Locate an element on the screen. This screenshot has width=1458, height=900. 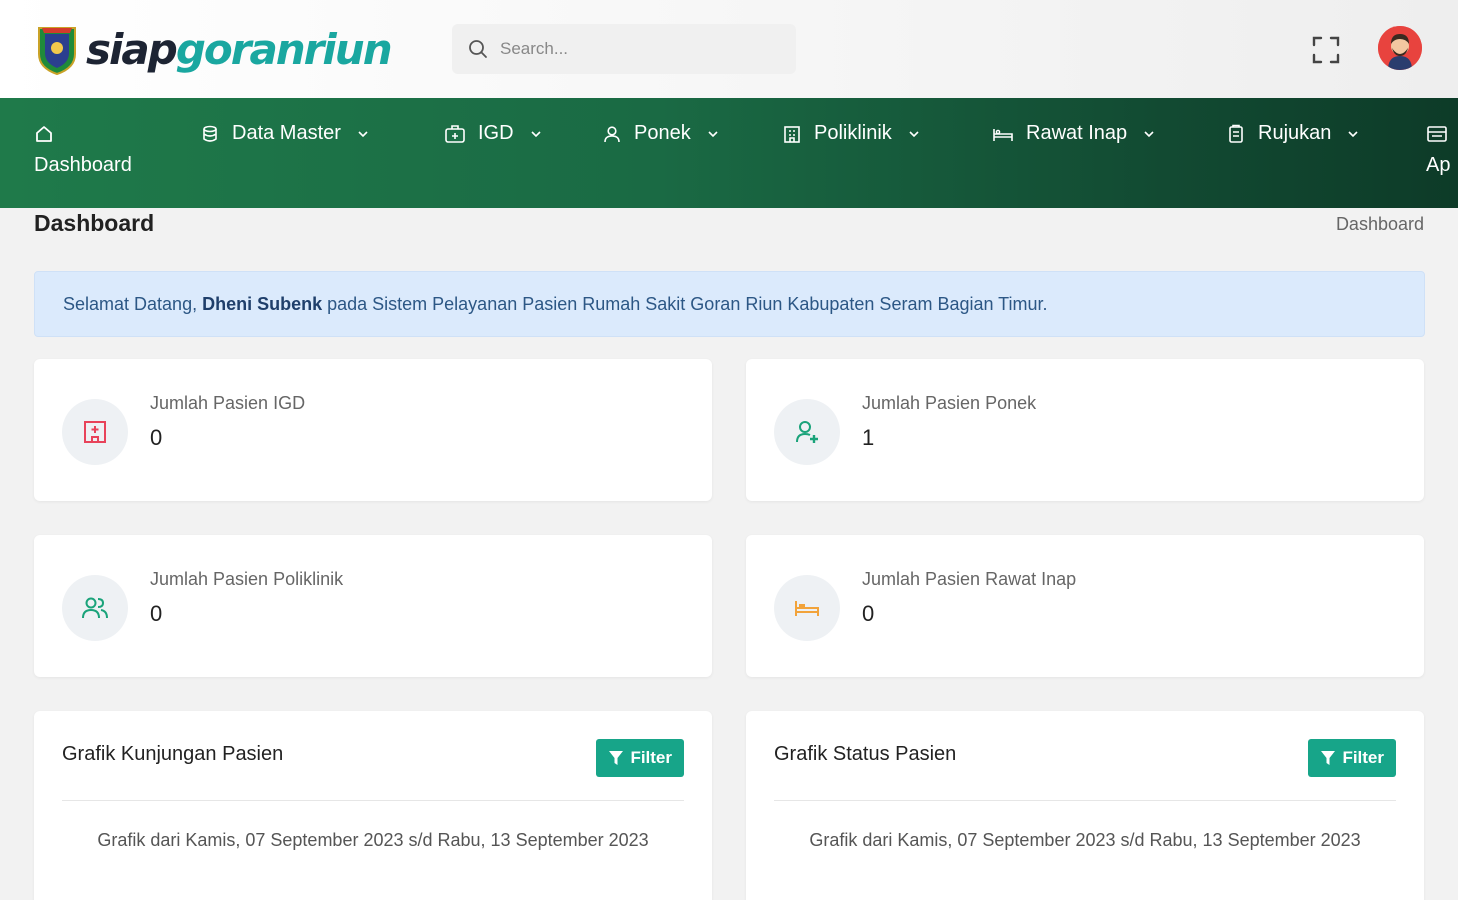
stat-card-ponek: Jumlah Pasien Ponek 1 is located at coordinates (1085, 430).